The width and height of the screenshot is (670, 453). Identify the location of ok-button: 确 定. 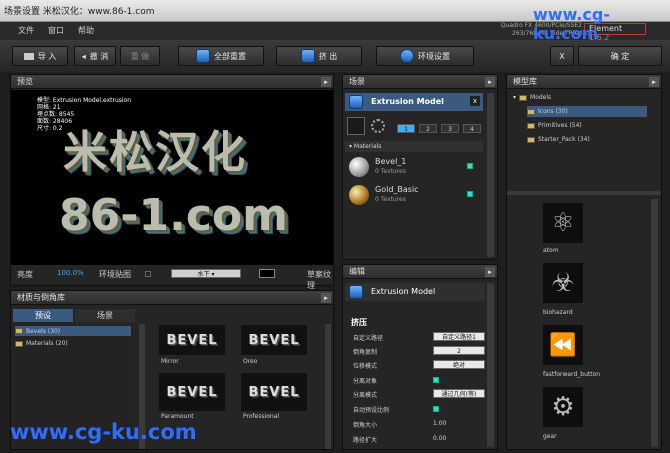
(620, 56).